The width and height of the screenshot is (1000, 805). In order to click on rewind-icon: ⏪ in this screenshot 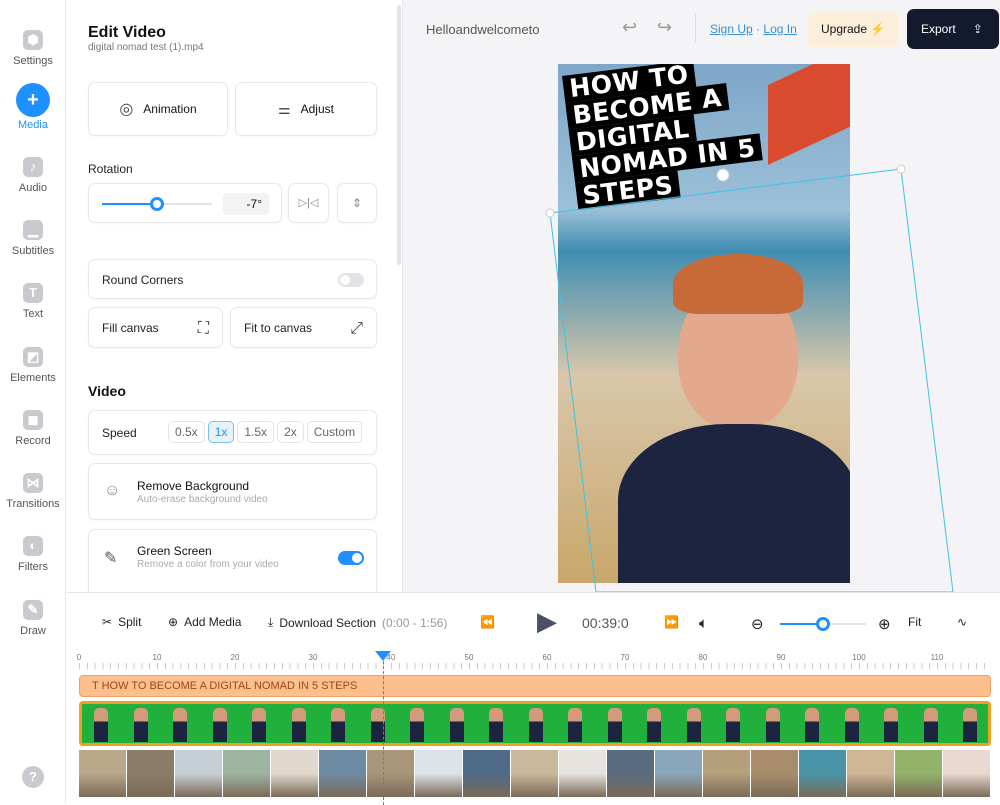, I will do `click(487, 622)`.